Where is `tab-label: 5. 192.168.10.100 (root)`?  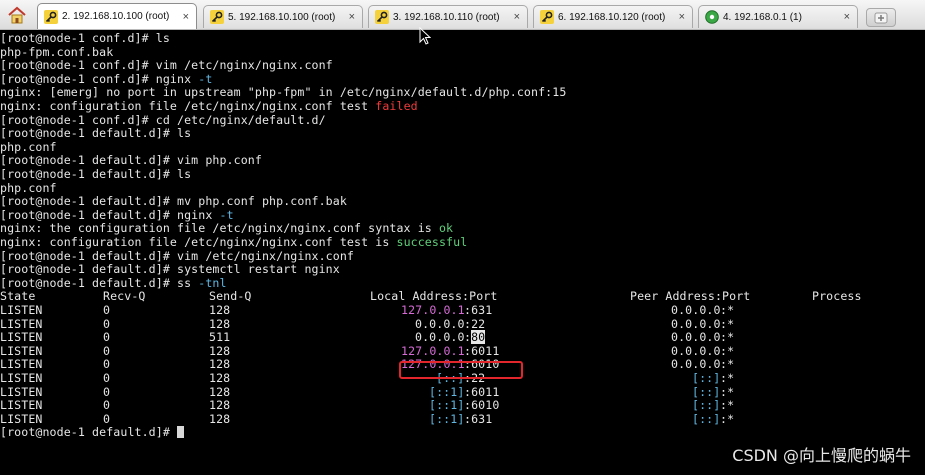
tab-label: 5. 192.168.10.100 (root) is located at coordinates (282, 17).